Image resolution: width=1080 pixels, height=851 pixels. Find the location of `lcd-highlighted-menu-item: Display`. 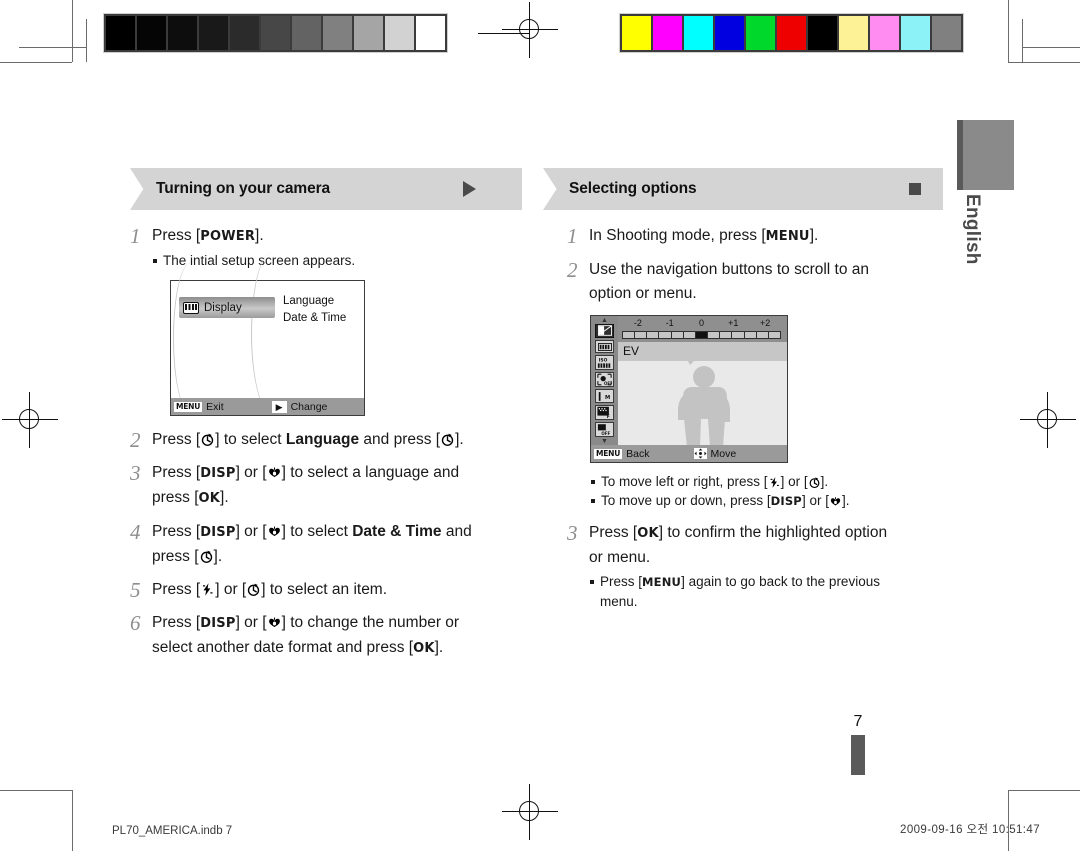

lcd-highlighted-menu-item: Display is located at coordinates (227, 307).